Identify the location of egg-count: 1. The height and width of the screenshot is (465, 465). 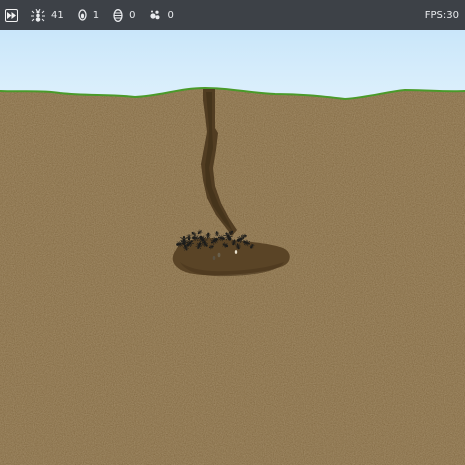
(88, 15).